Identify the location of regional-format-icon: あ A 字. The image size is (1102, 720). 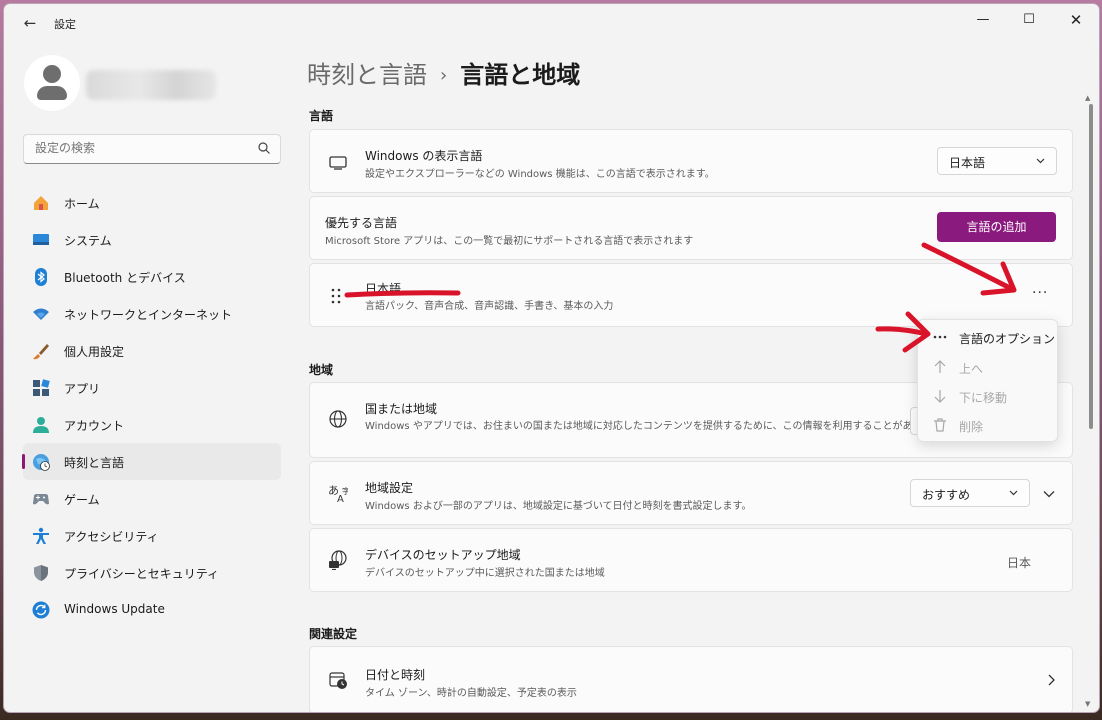
(338, 493).